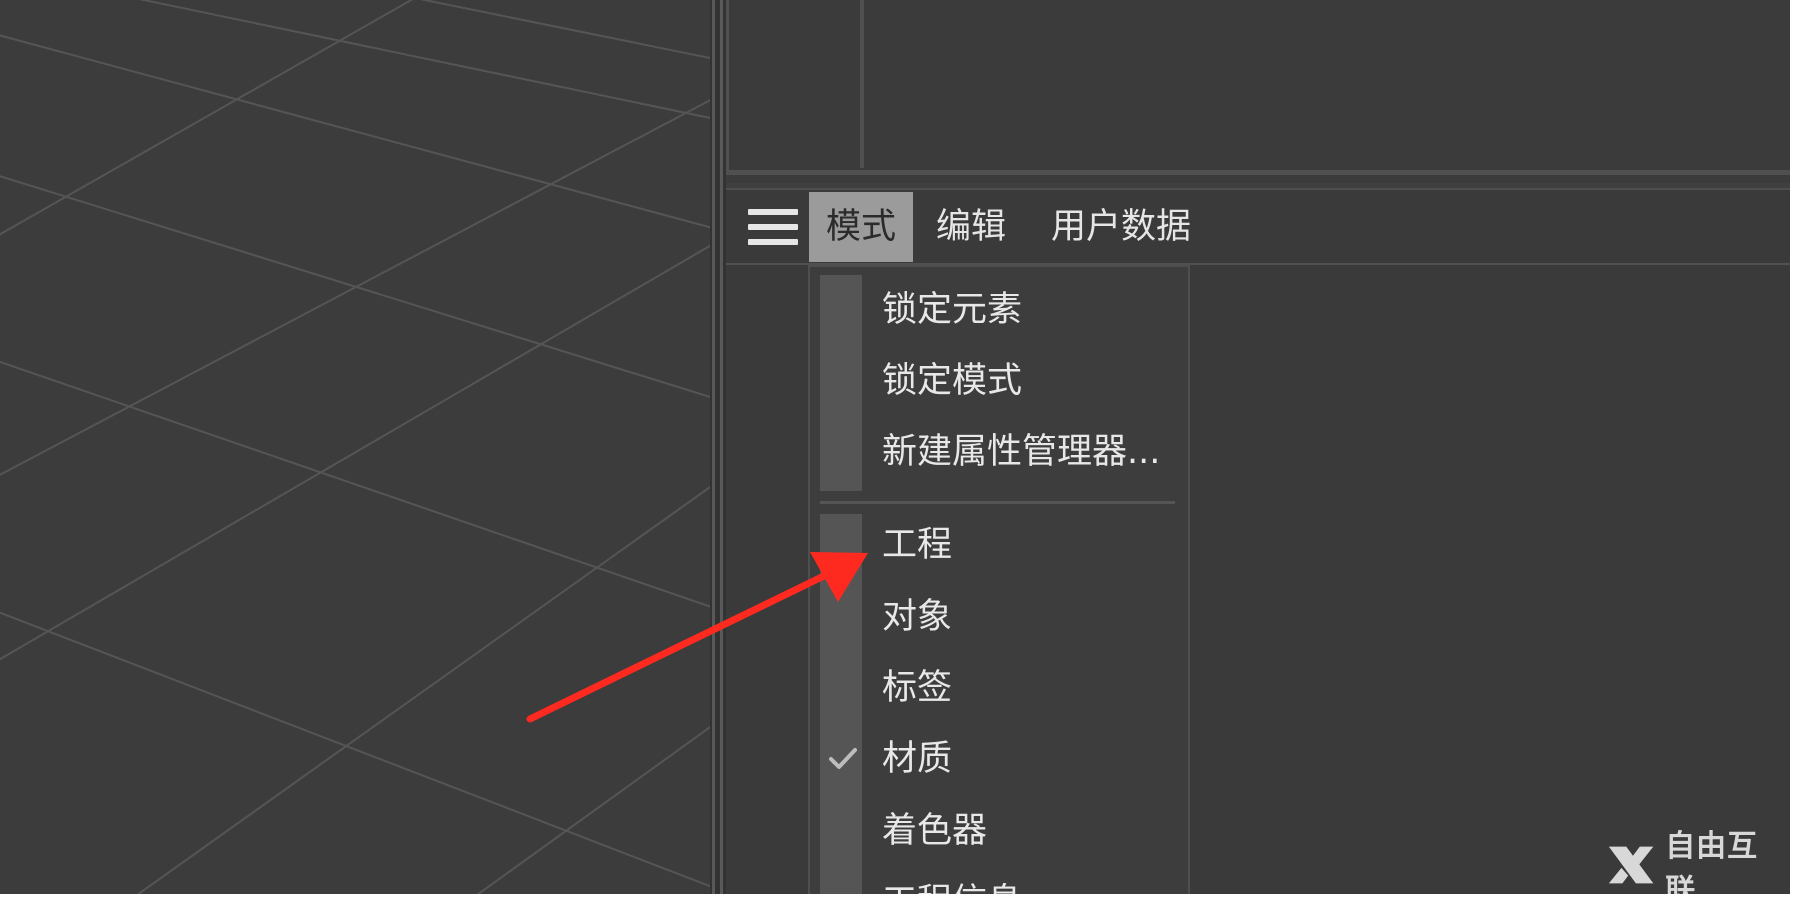 This screenshot has width=1801, height=905. I want to click on x-logo-icon, so click(1631, 865).